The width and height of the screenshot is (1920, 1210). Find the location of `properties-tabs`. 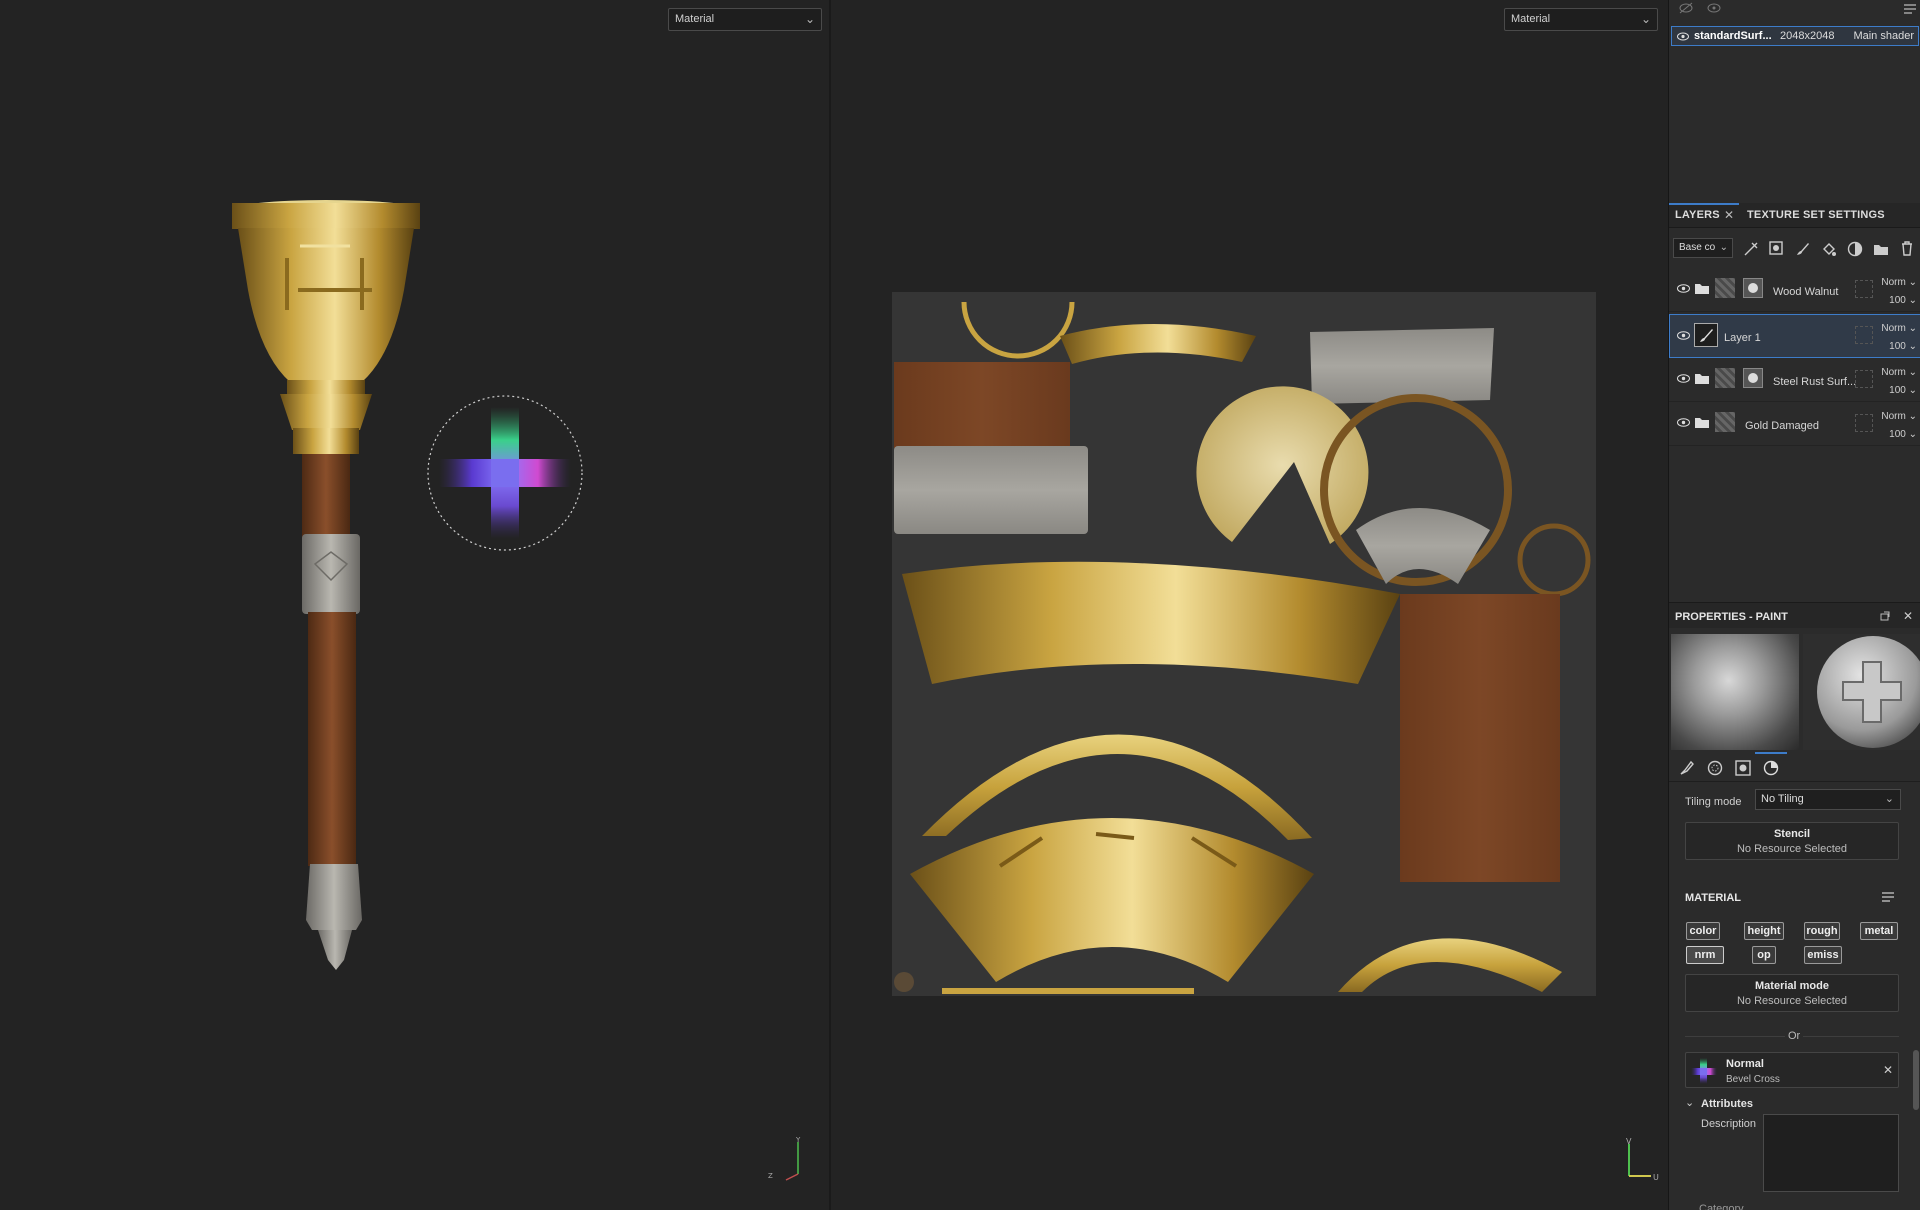

properties-tabs is located at coordinates (1794, 767).